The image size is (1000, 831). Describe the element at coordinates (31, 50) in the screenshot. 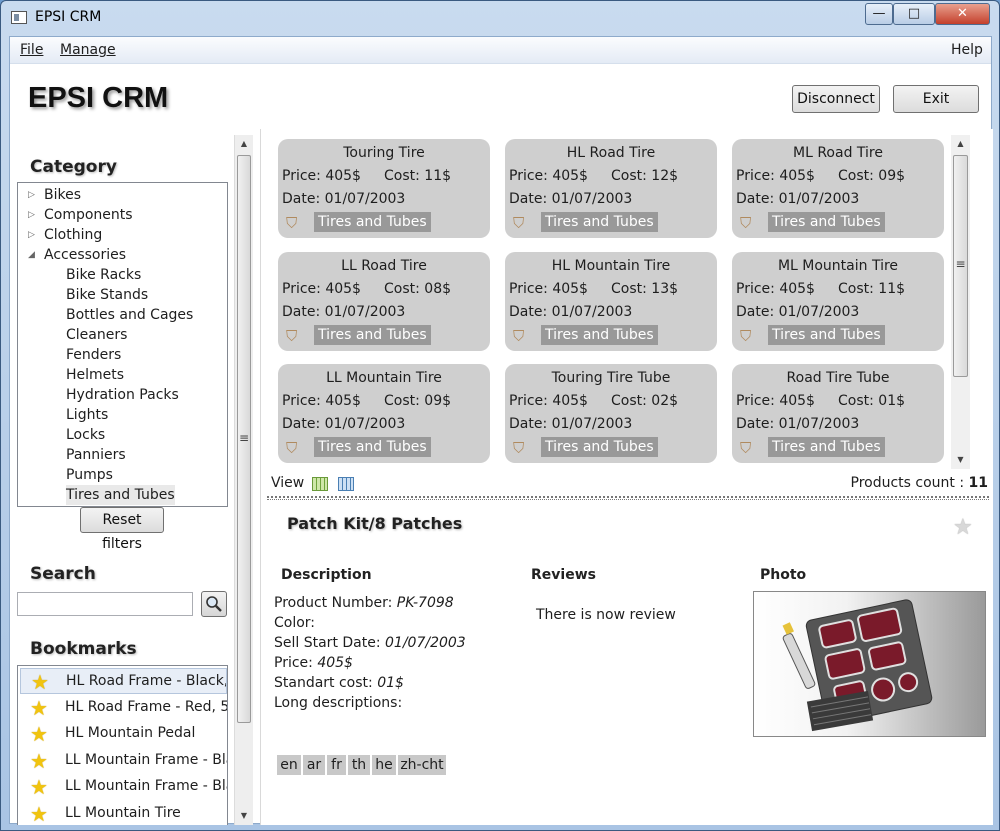

I see `menu-file: File` at that location.